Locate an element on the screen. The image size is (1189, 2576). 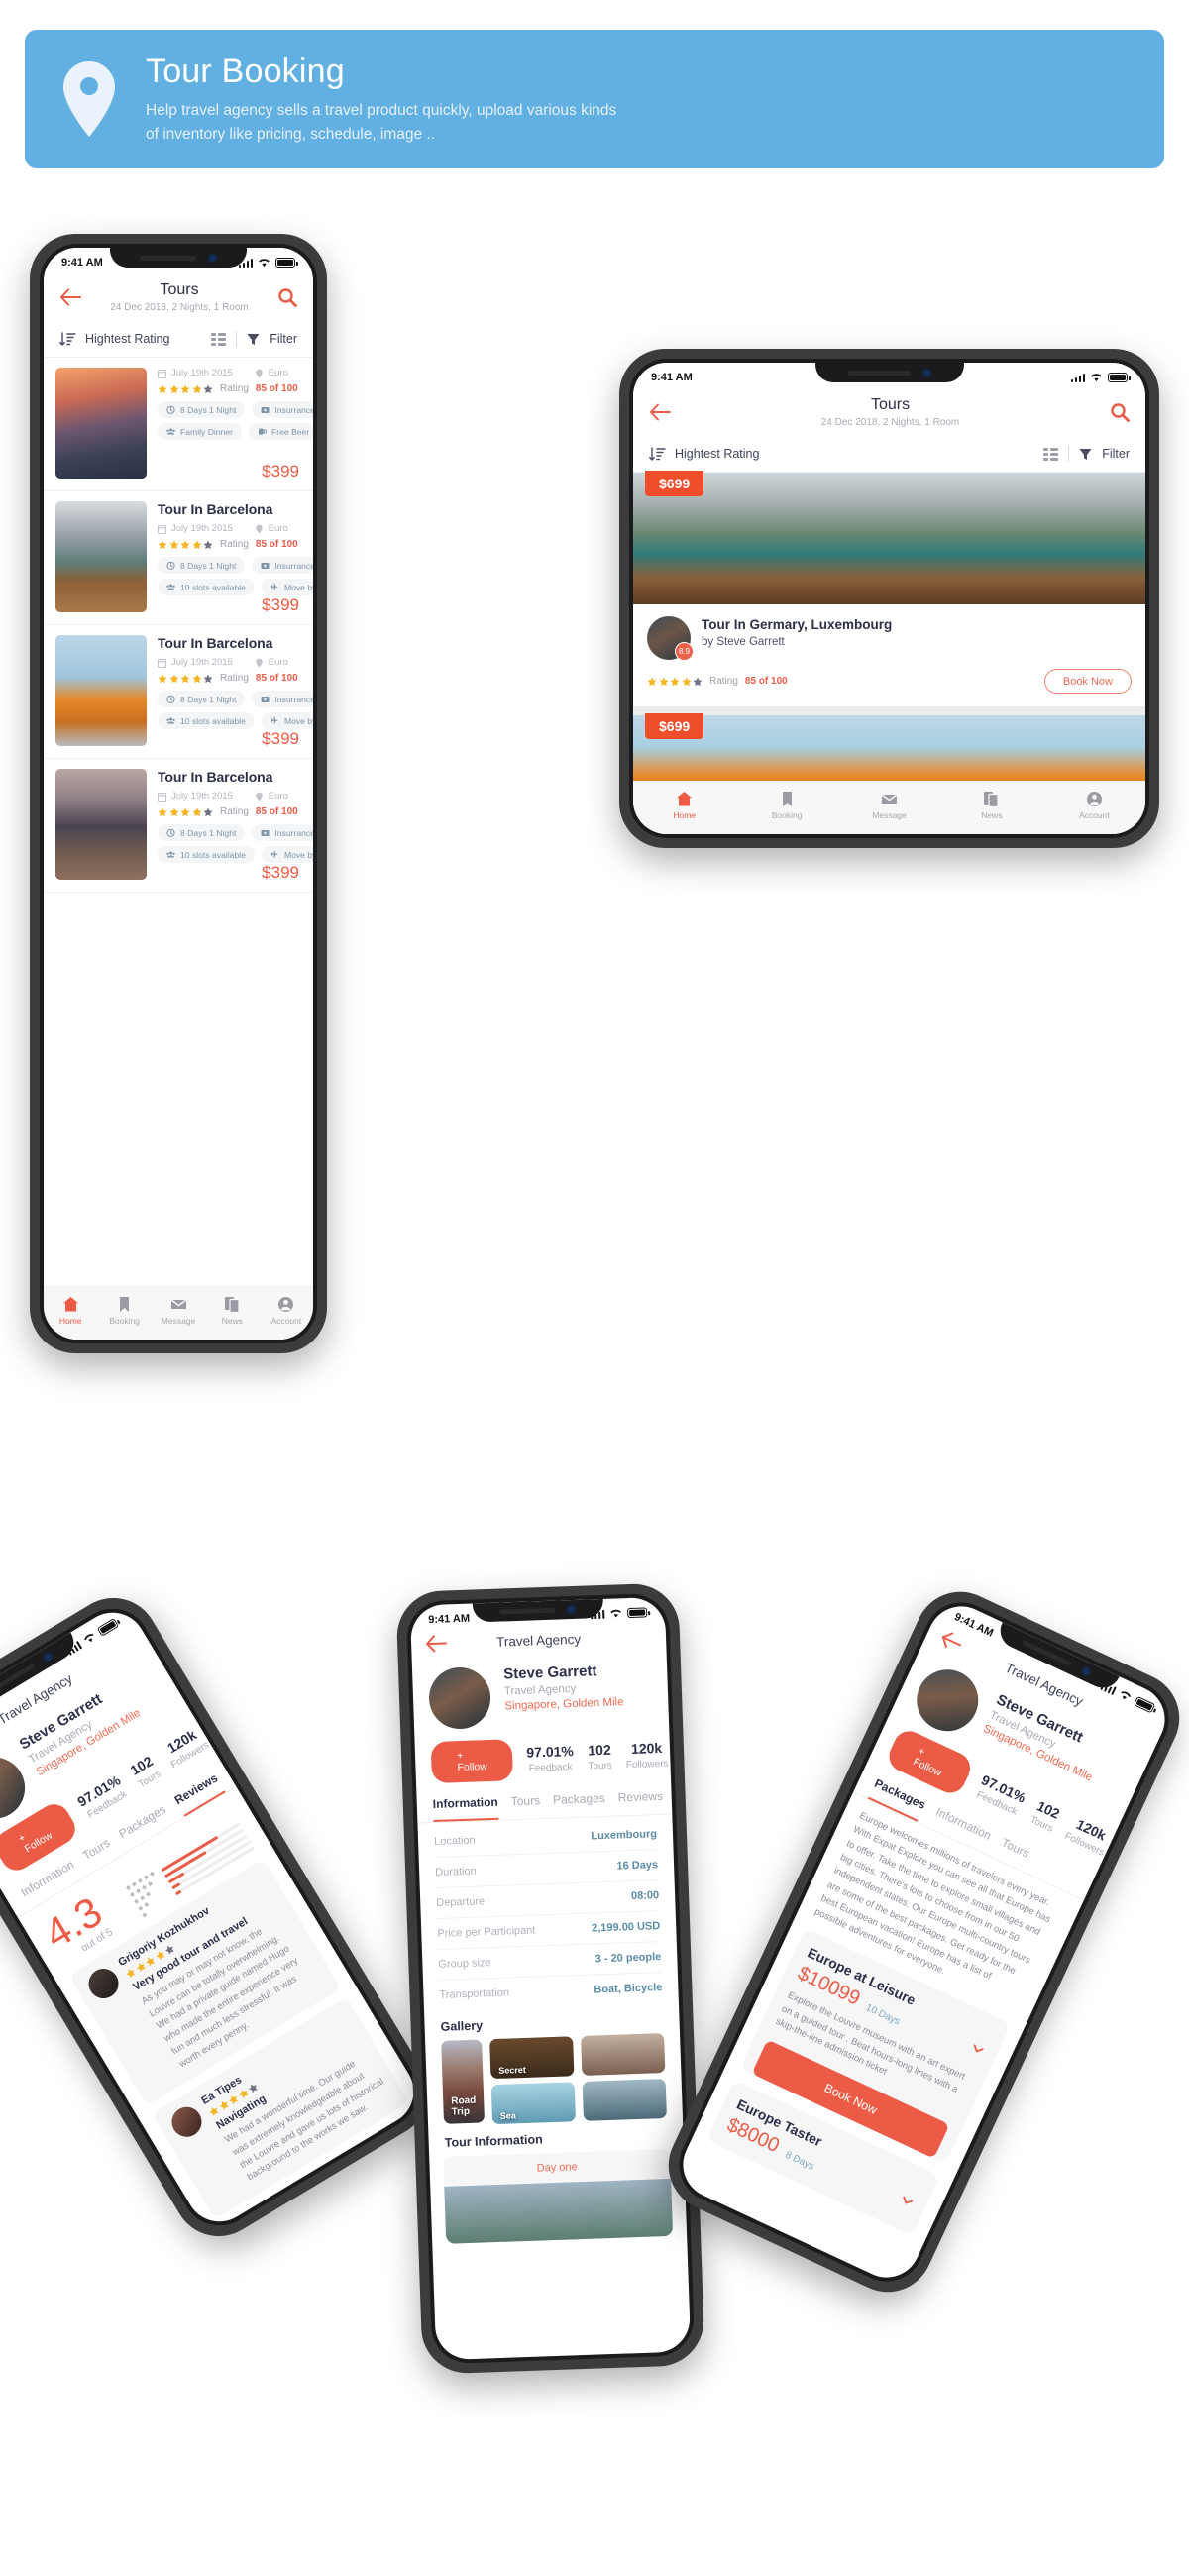
tab-reviews: Reviews is located at coordinates (640, 1802).